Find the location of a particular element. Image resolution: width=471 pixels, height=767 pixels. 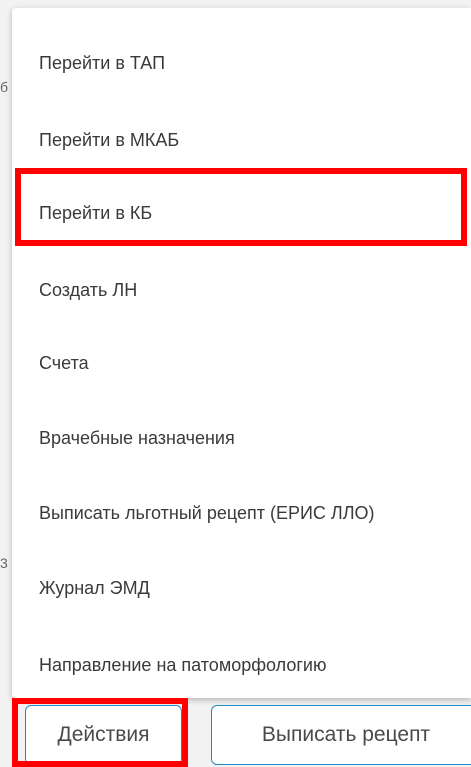

menu-item-go-to-tap: Перейти в ТАП is located at coordinates (241, 63).